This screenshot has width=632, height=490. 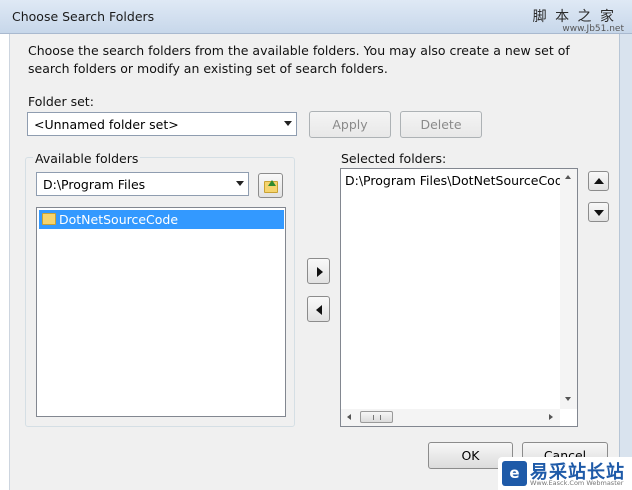 What do you see at coordinates (441, 124) in the screenshot?
I see `delete-button: Delete` at bounding box center [441, 124].